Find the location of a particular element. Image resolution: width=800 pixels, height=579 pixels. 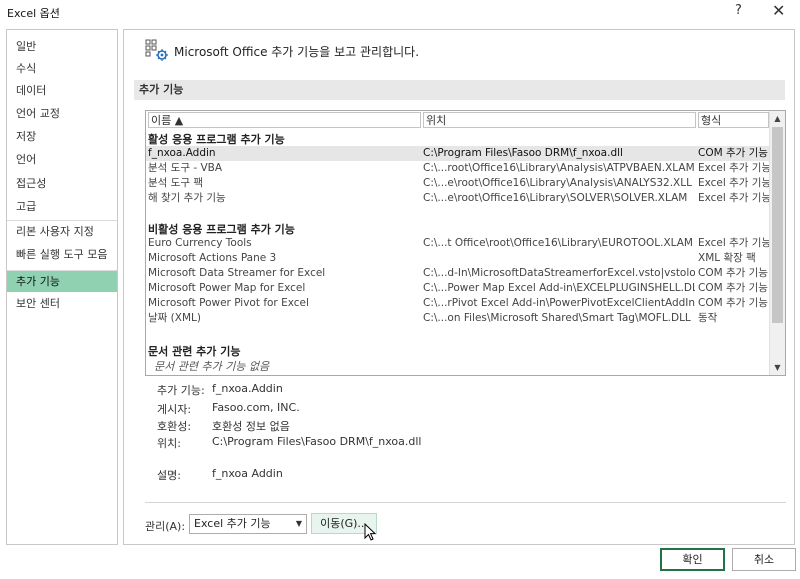

title-bar: Excel 옵션 ? ✕ is located at coordinates (400, 12).